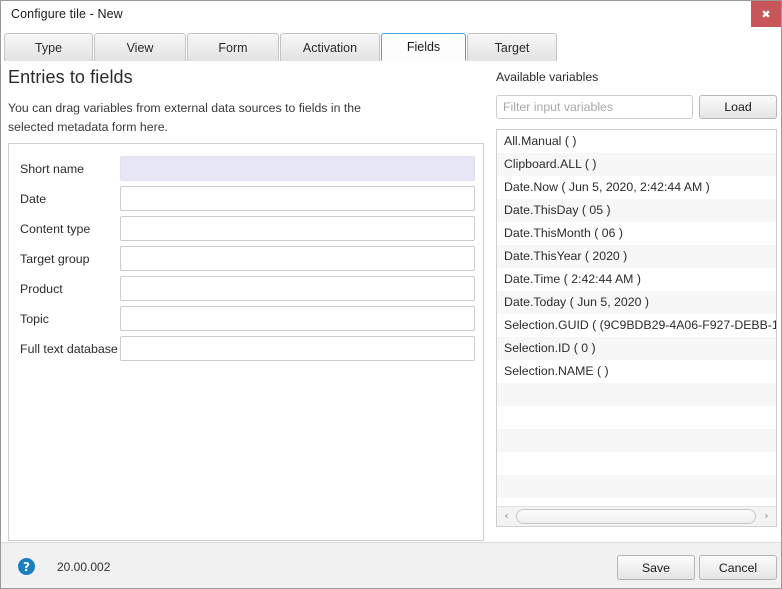  Describe the element at coordinates (738, 107) in the screenshot. I see `load-button: Load` at that location.